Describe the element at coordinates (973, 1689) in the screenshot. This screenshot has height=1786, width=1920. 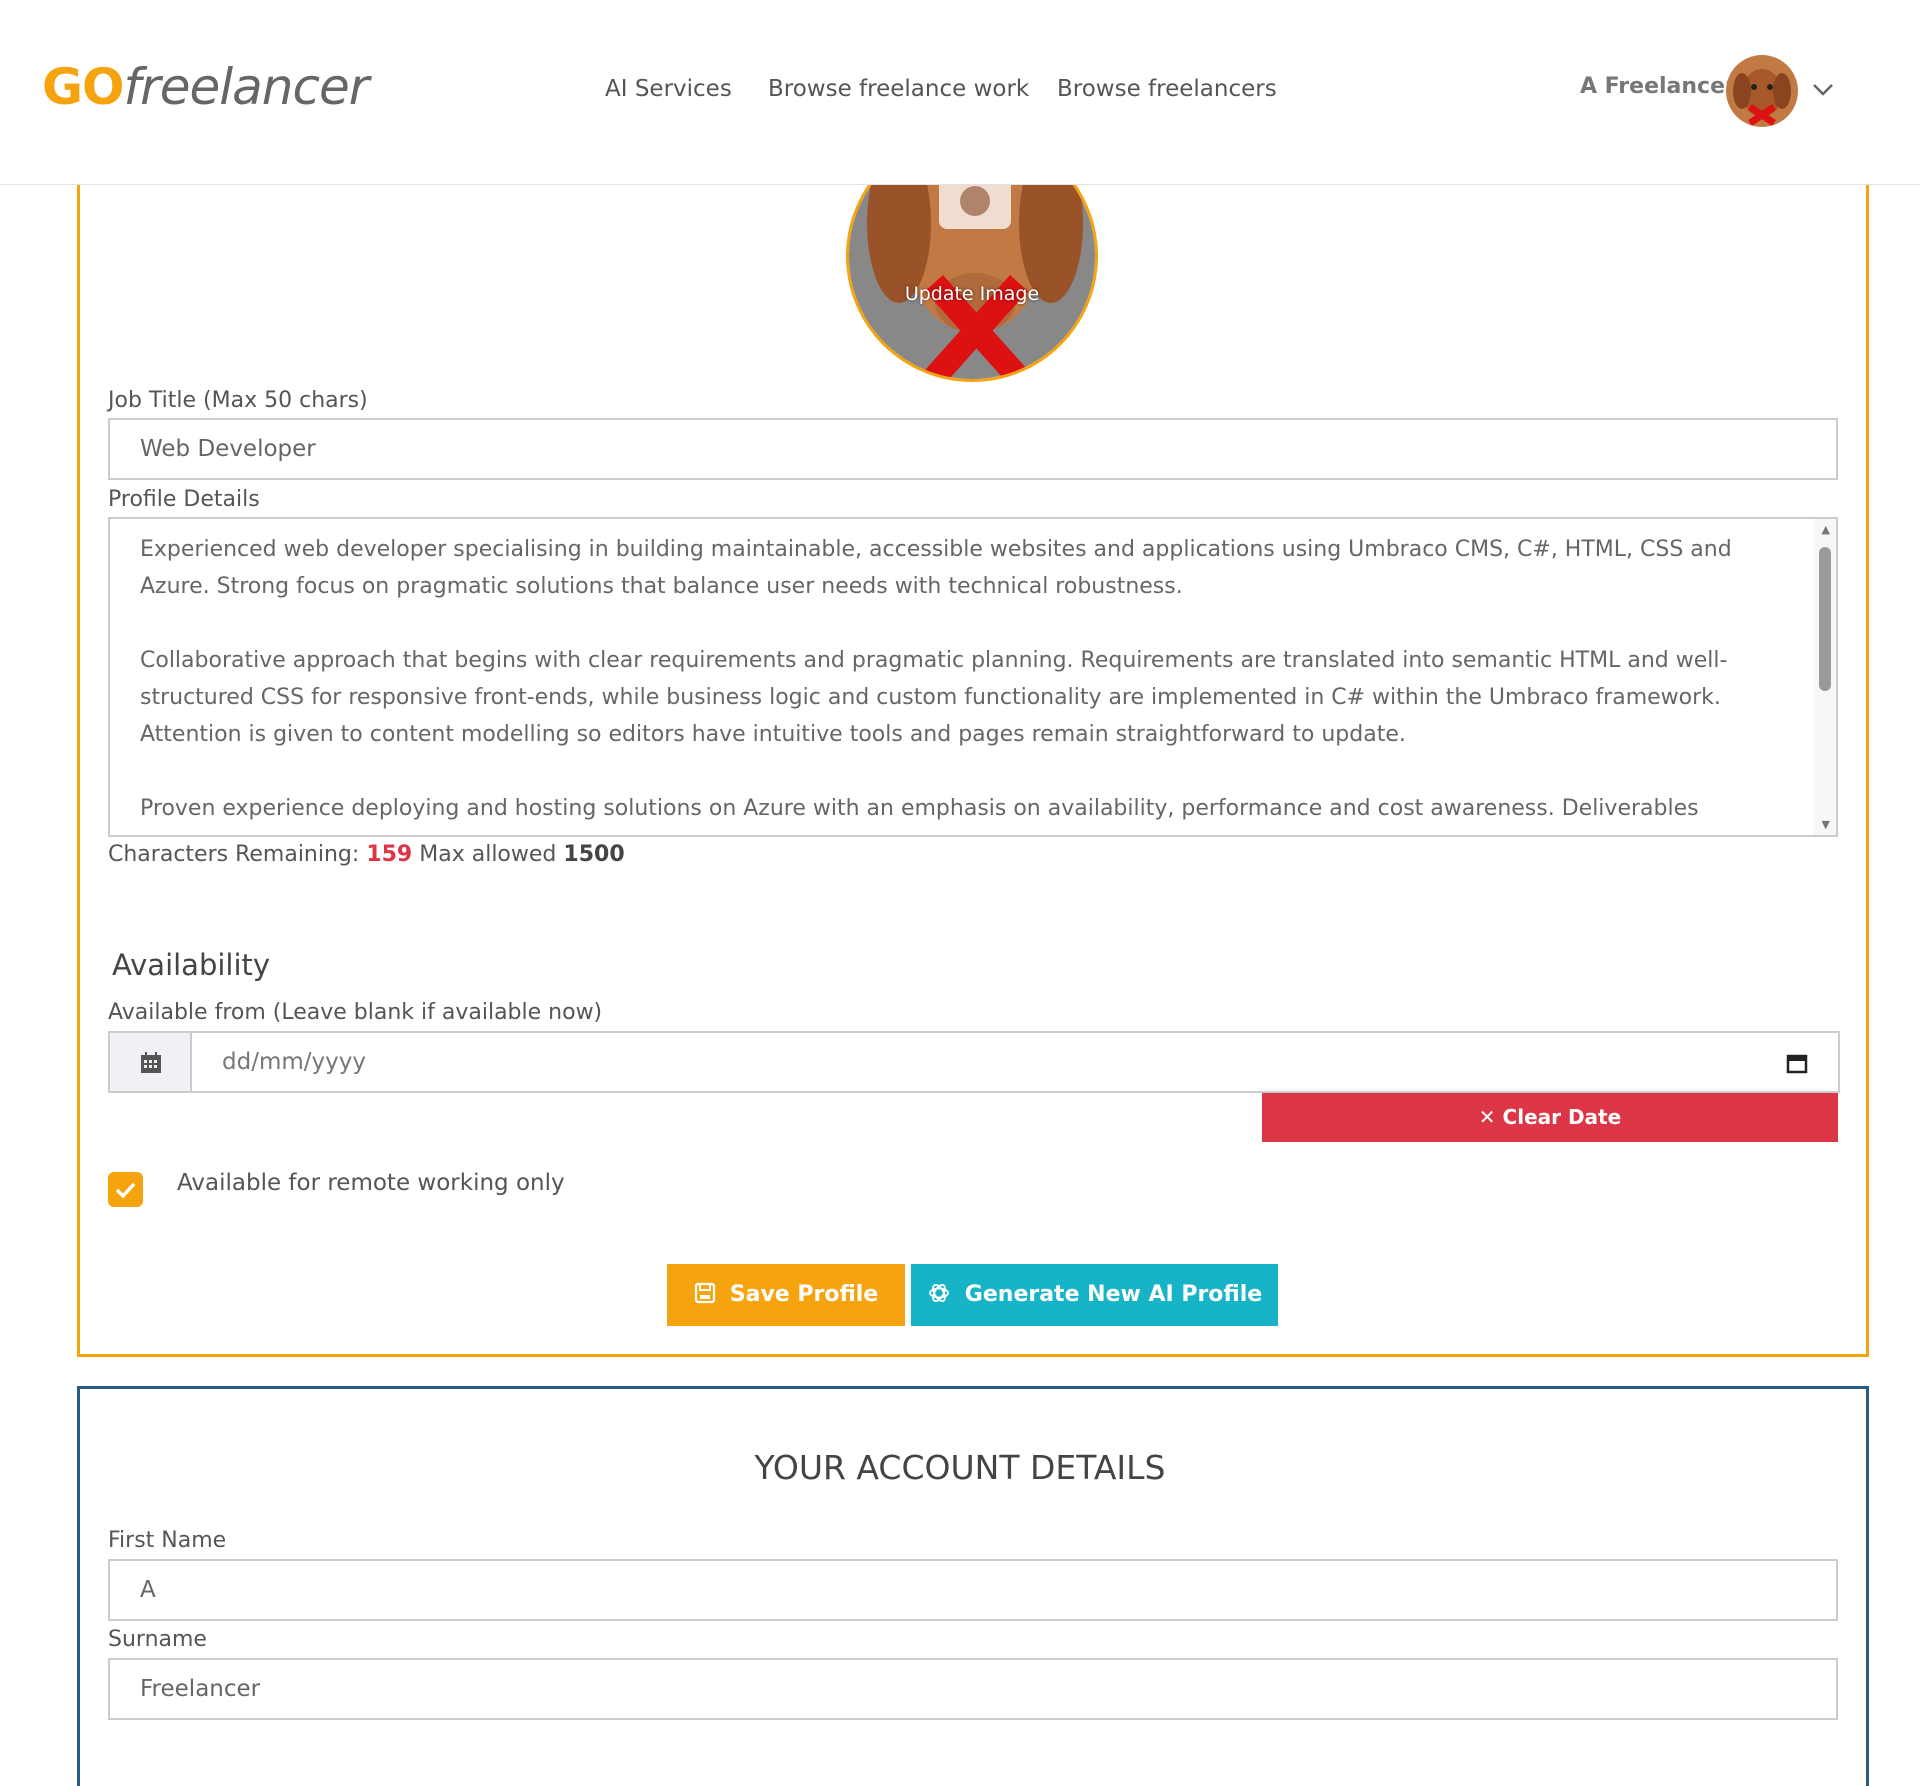
I see `surname-input: Freelancer` at that location.